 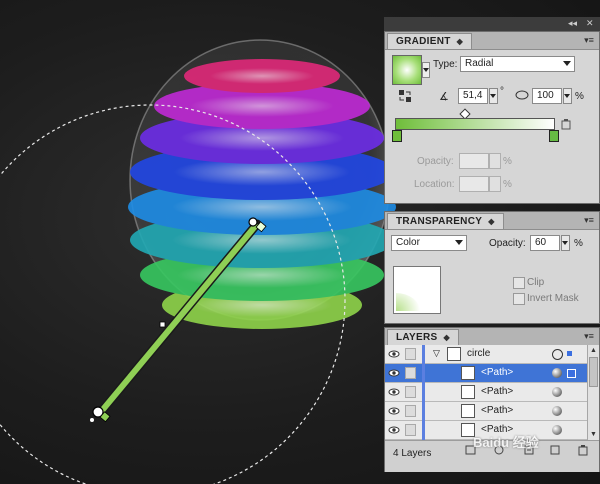 I want to click on type-label: Type:, so click(x=445, y=64).